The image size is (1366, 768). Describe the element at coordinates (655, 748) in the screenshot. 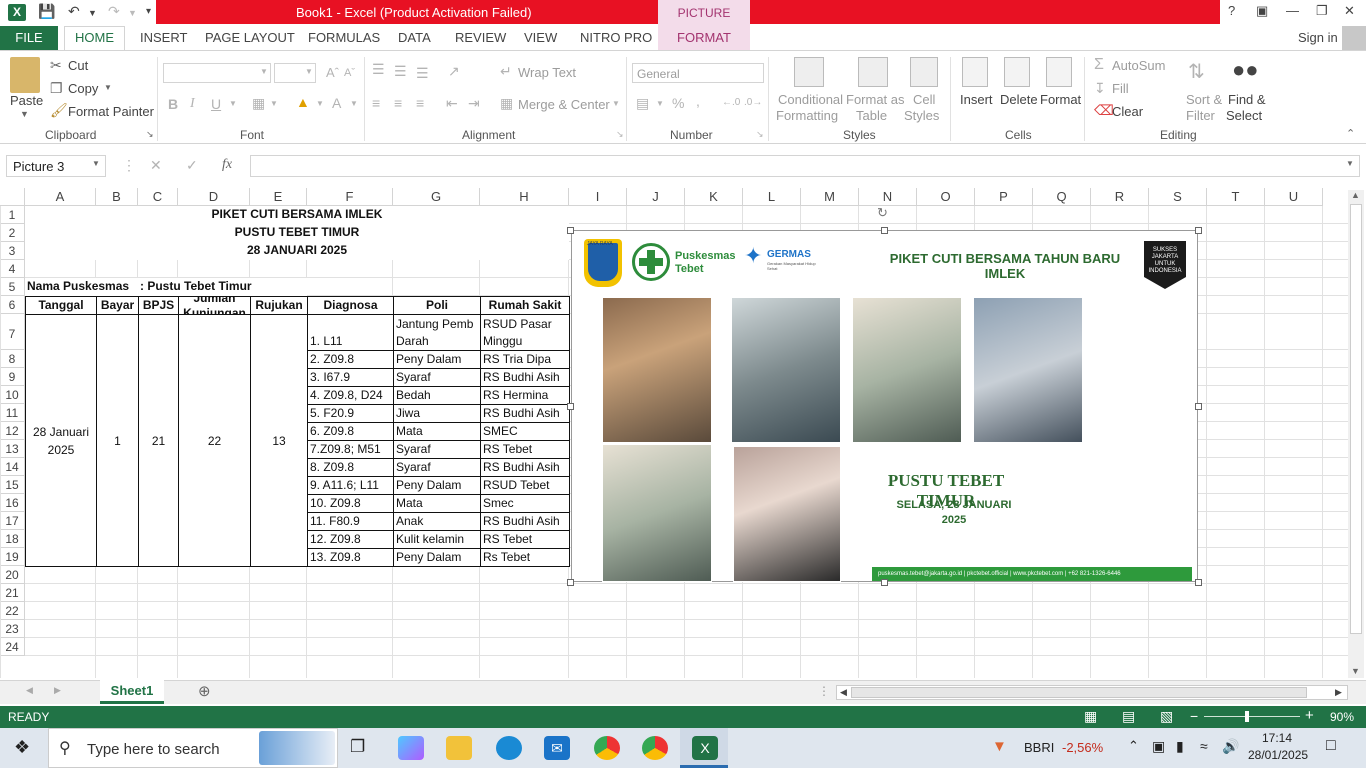

I see `chrome-profile-icon` at that location.